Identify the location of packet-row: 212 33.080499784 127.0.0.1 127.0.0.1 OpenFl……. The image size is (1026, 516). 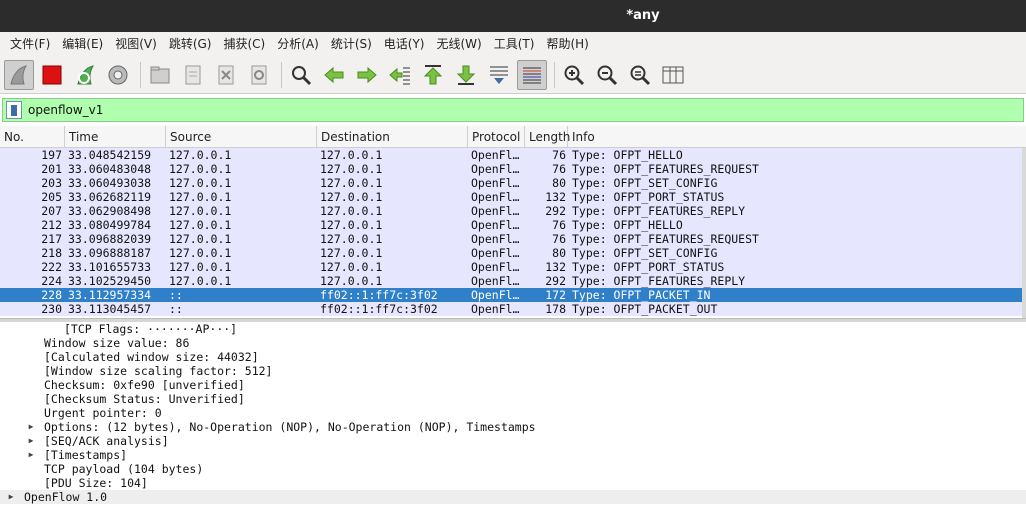
(513, 225).